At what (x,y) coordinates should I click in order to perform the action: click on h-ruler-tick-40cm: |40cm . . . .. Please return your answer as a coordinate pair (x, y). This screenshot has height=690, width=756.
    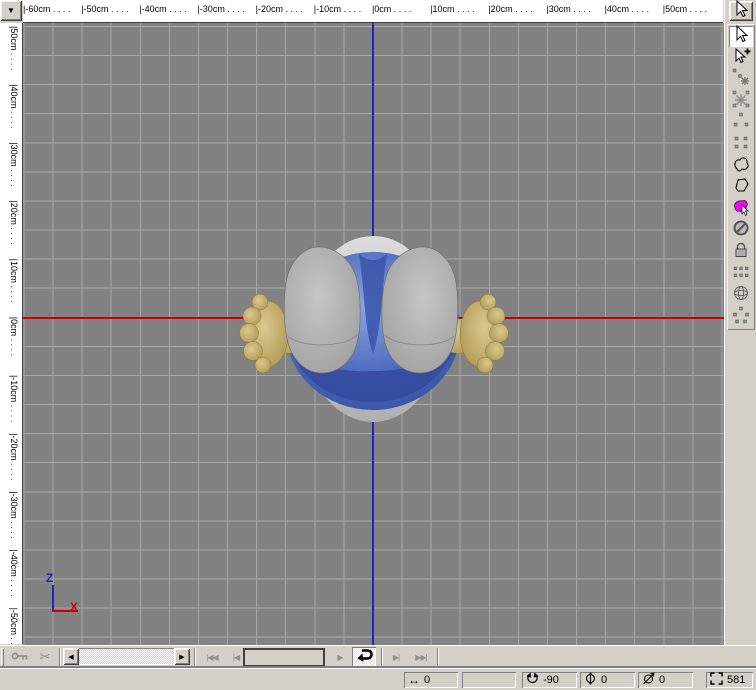
    Looking at the image, I should click on (626, 9).